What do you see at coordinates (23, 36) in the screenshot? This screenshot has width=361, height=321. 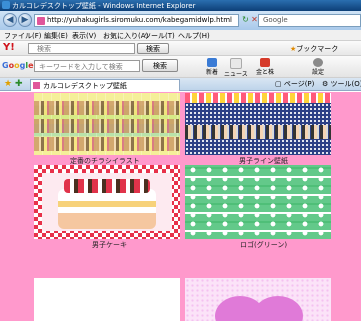 I see `menu-file: ファイル(F)` at bounding box center [23, 36].